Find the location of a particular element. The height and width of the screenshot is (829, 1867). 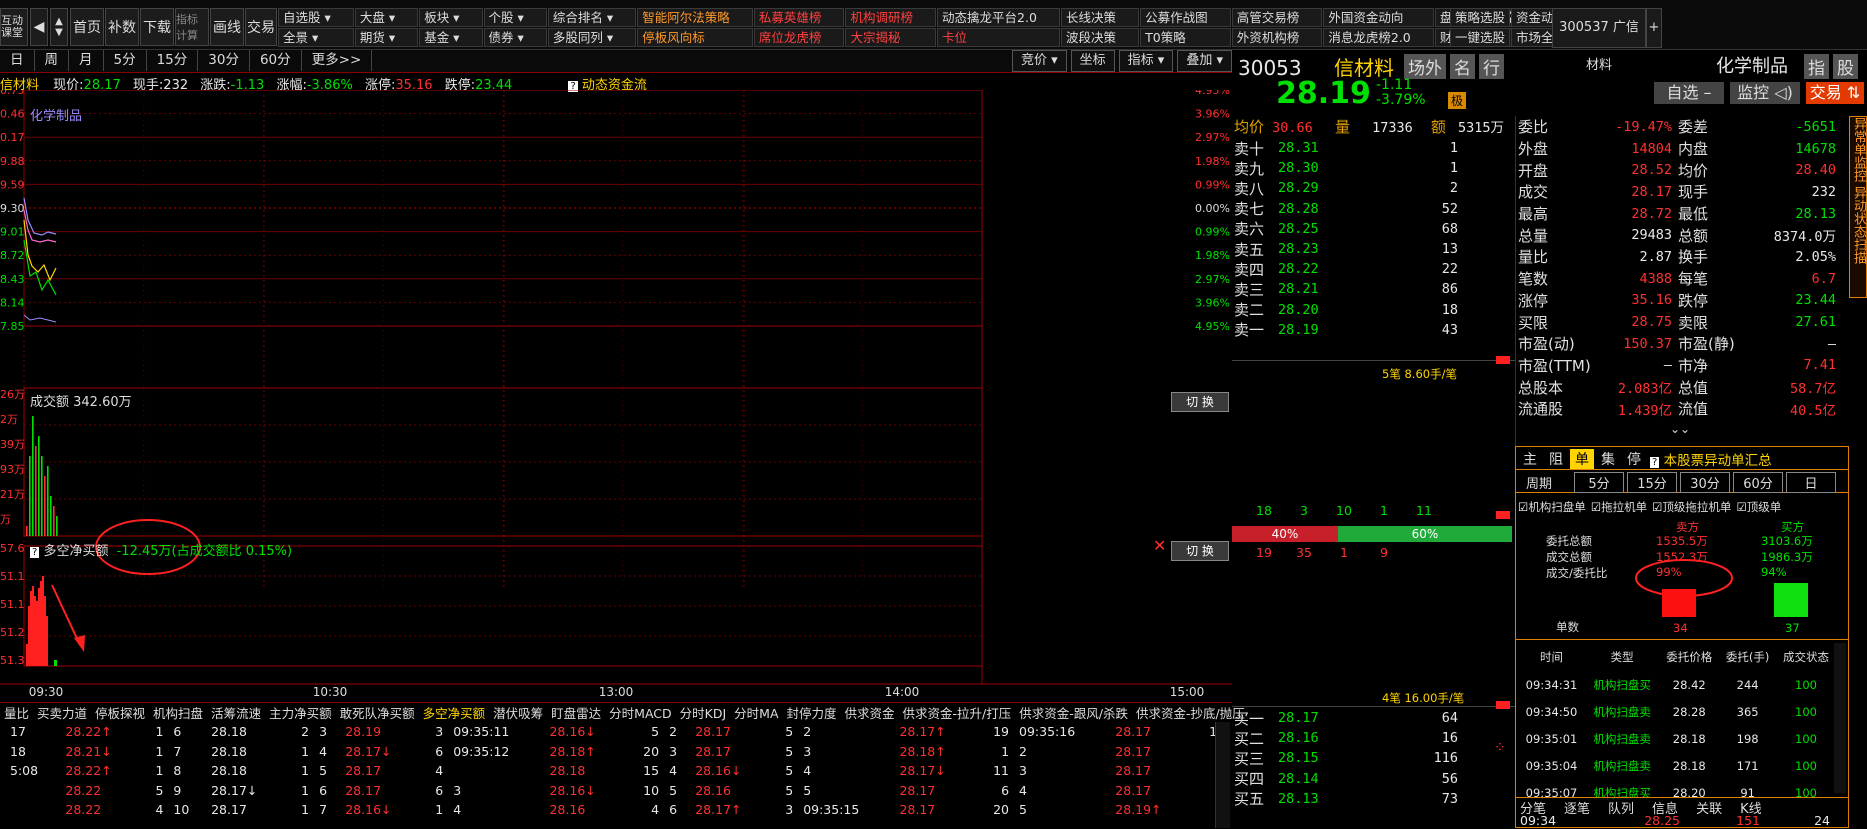

close-icon: ✕ is located at coordinates (1159, 545).